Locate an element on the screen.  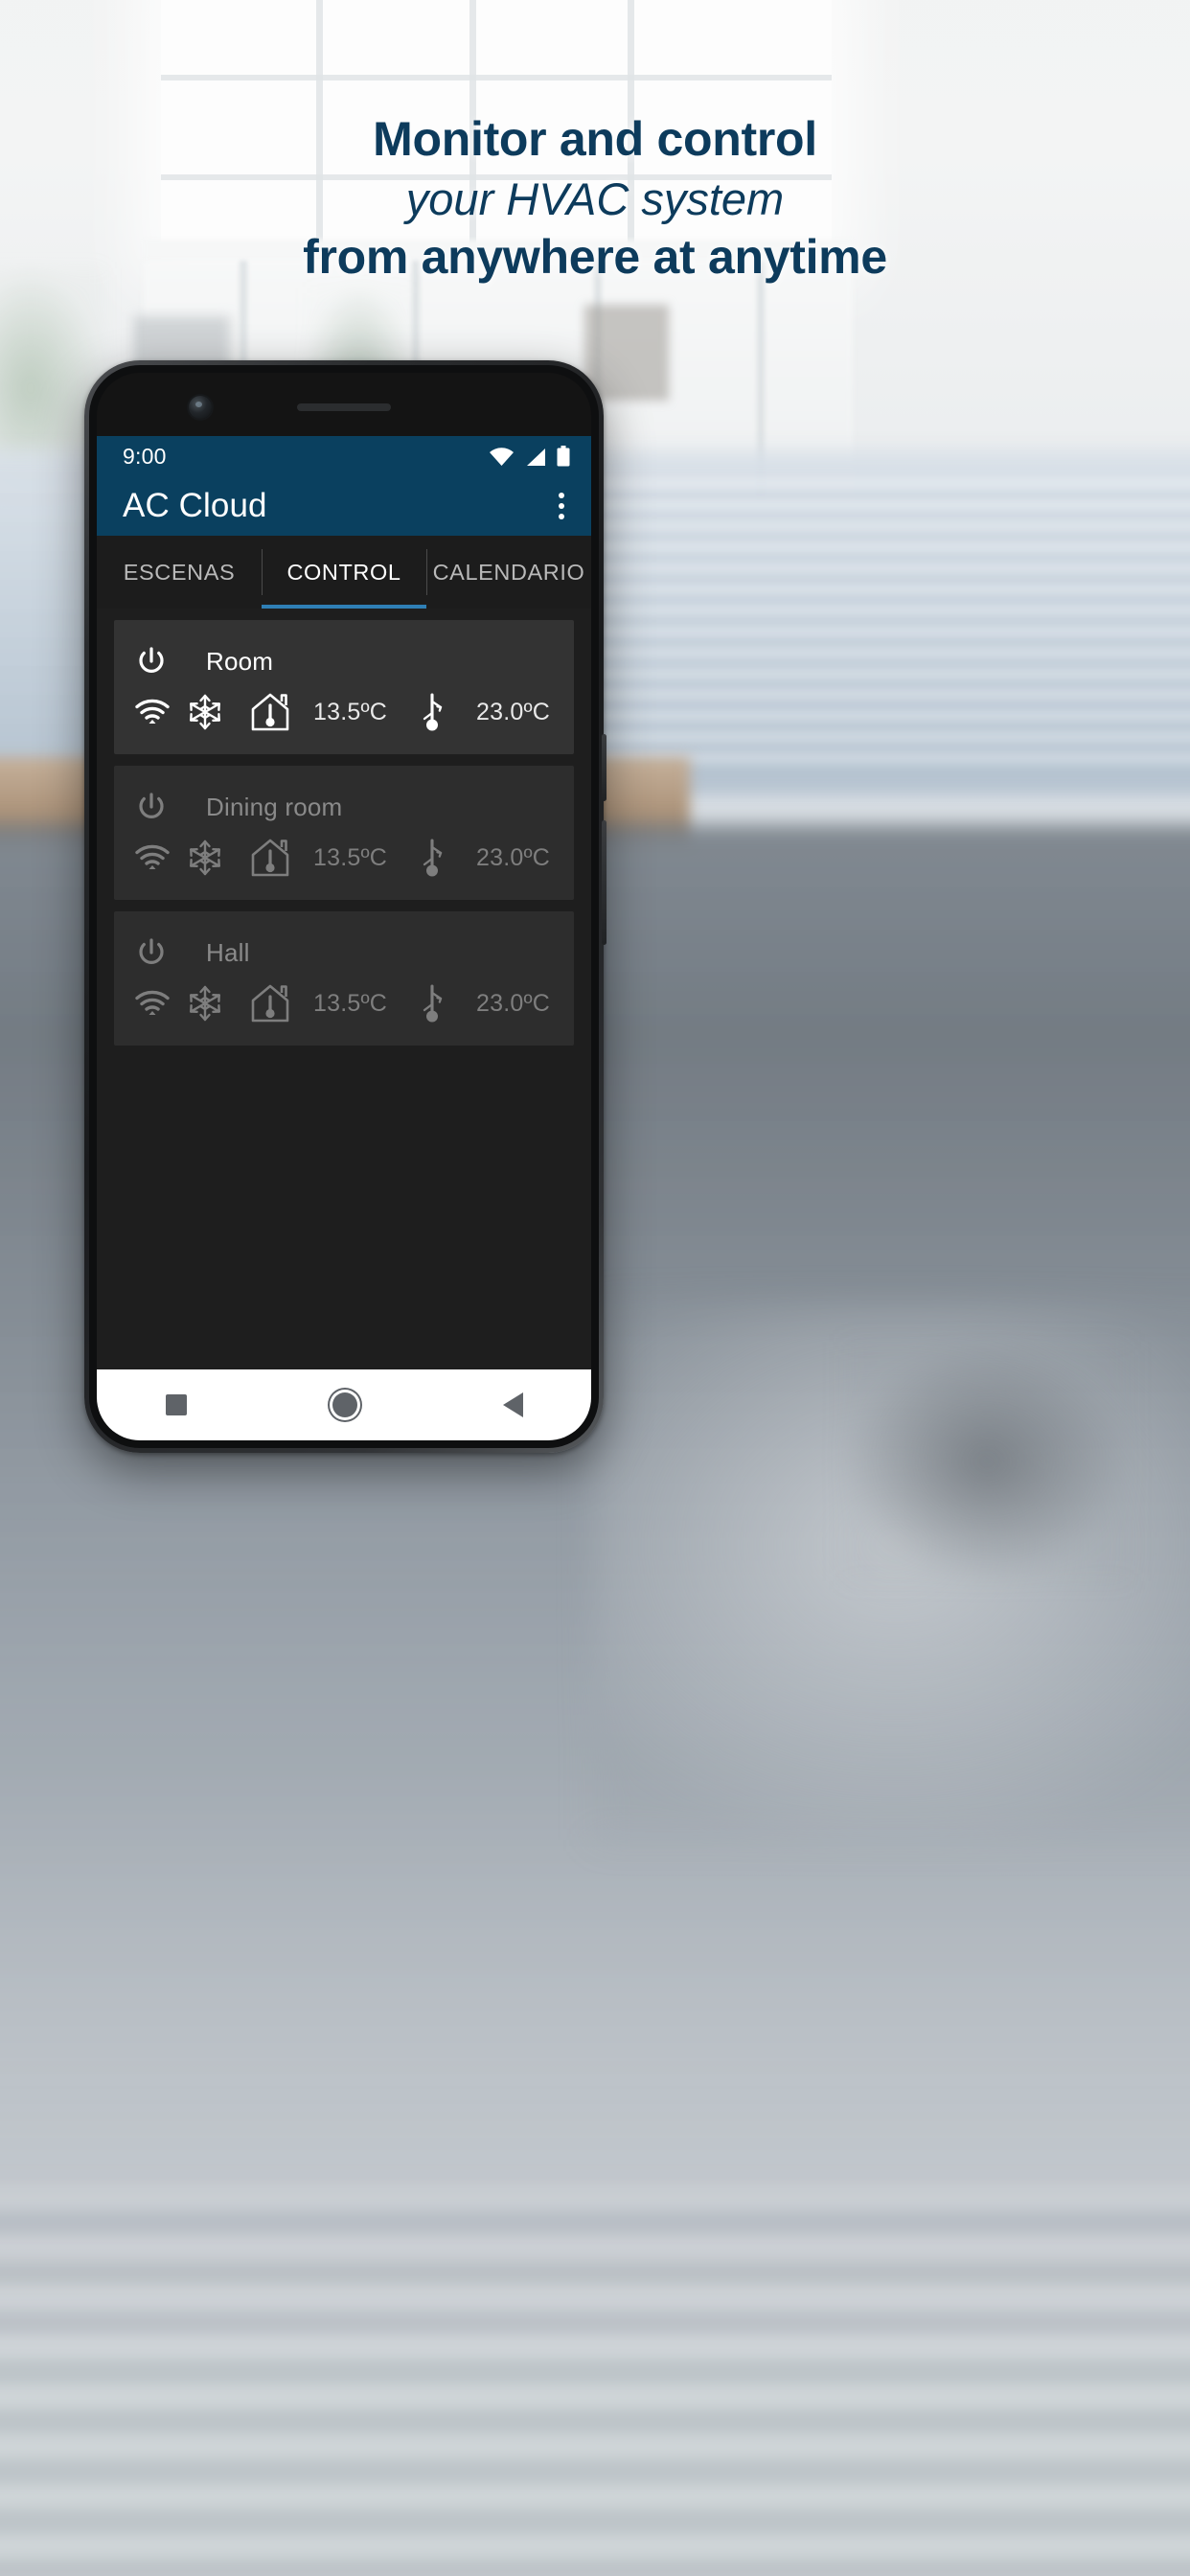
device-card-header: Hall is located at coordinates (344, 952).